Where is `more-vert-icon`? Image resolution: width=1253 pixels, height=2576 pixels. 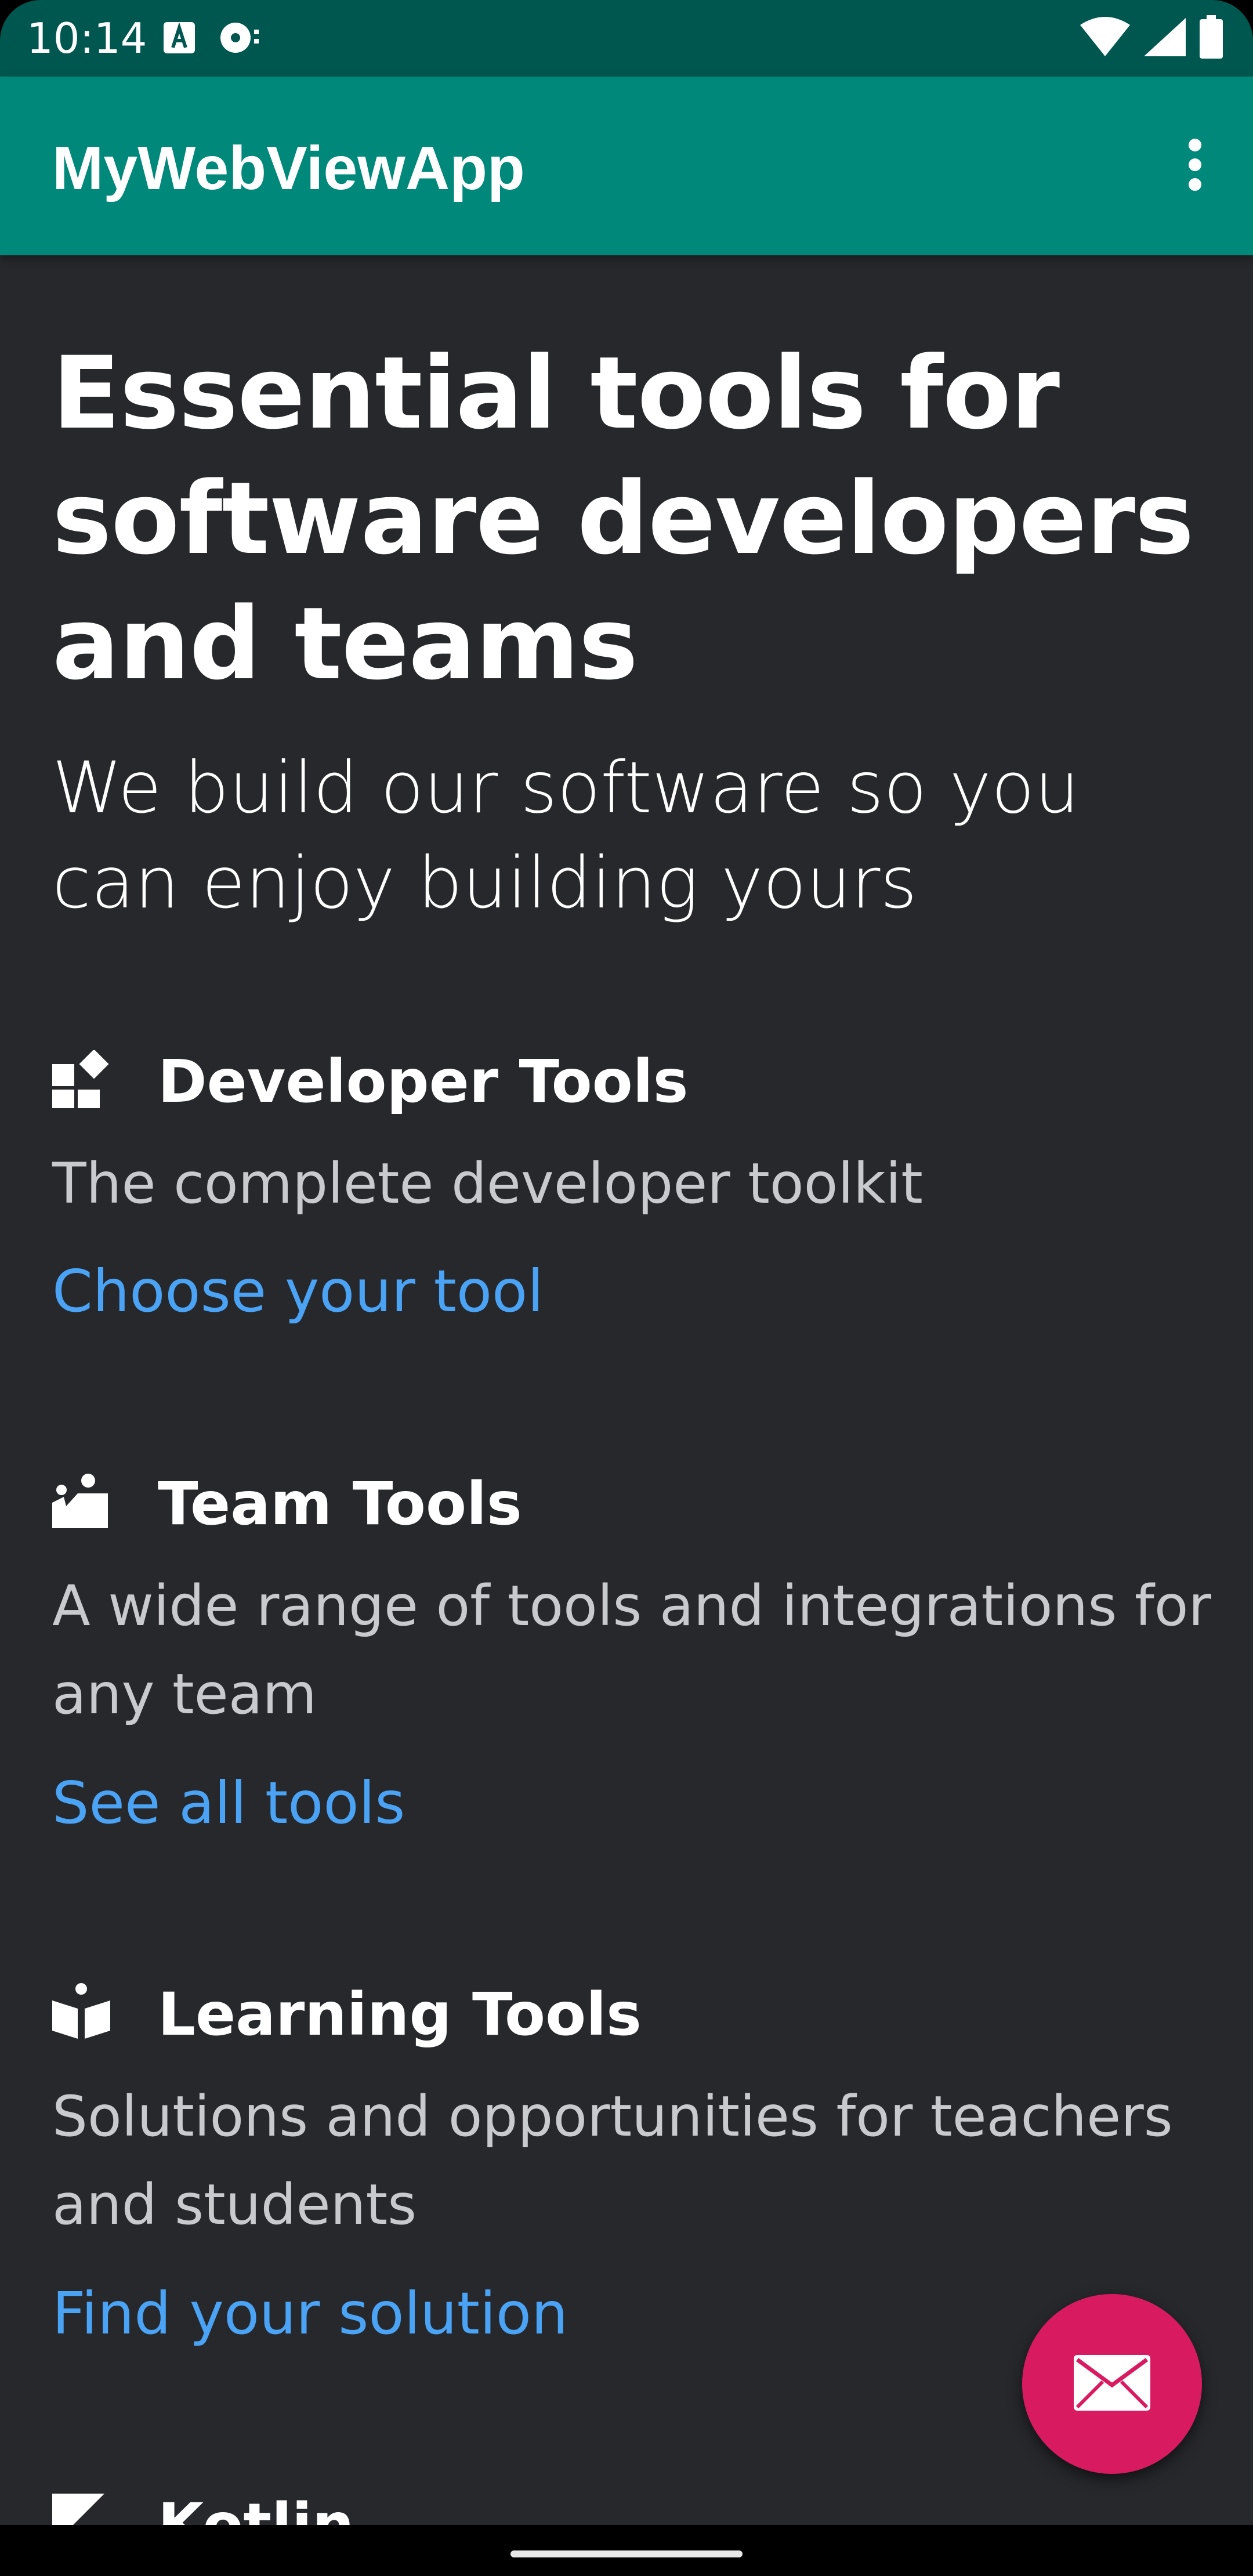 more-vert-icon is located at coordinates (1195, 166).